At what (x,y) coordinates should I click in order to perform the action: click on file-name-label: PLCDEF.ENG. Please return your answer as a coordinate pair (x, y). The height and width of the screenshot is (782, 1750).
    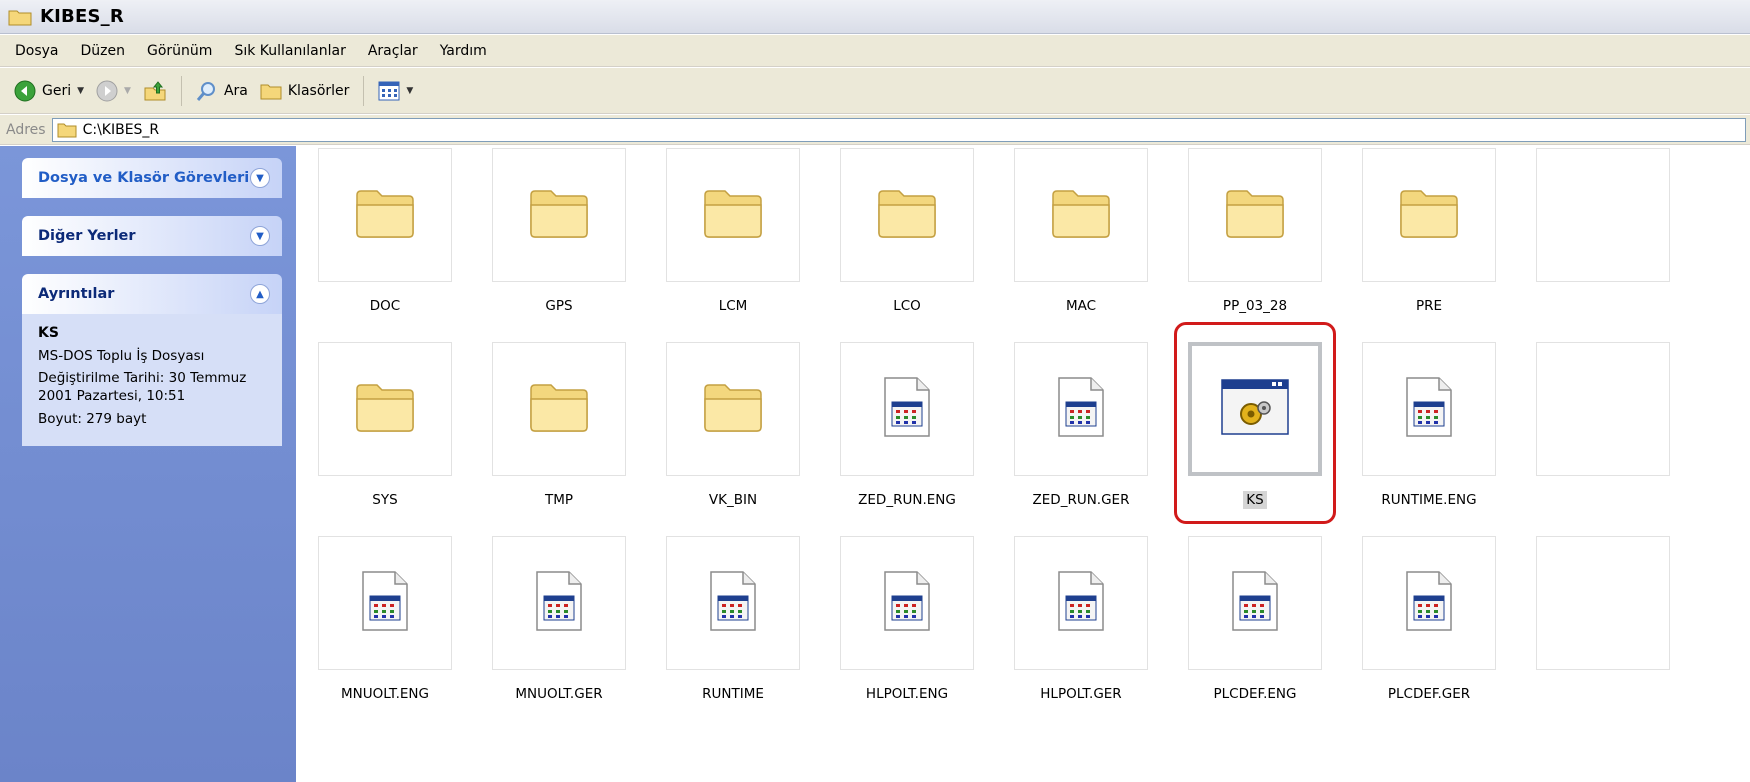
    Looking at the image, I should click on (1255, 694).